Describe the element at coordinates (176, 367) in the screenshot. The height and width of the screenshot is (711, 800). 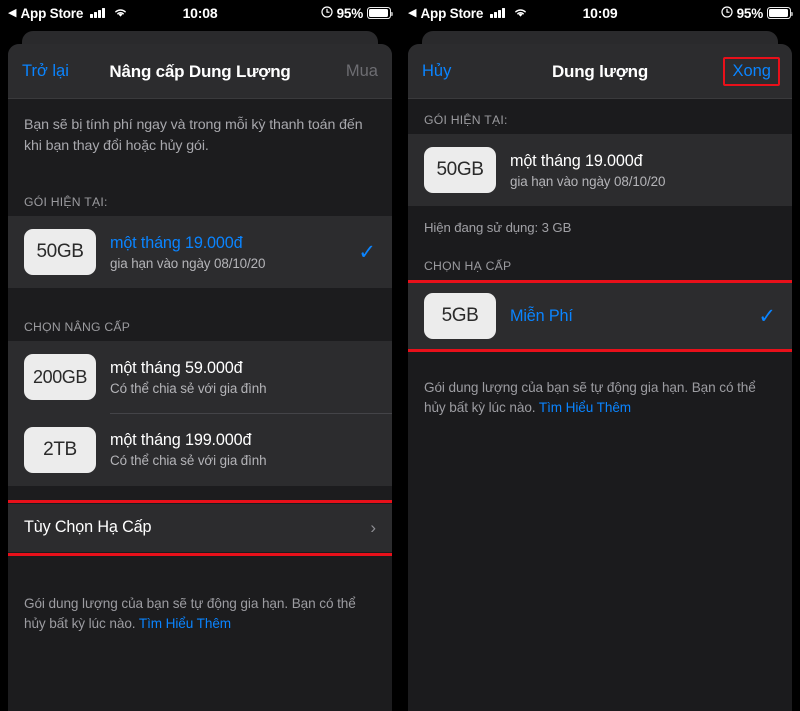
I see `plan-price-label: một tháng 59.000đ` at that location.